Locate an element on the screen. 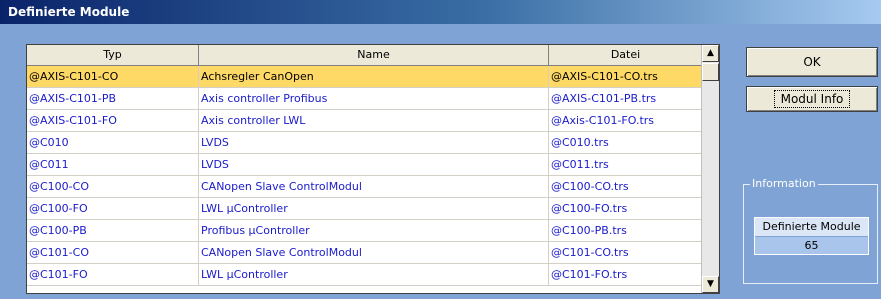 The height and width of the screenshot is (299, 881). cell-typ: @C101-CO is located at coordinates (113, 252).